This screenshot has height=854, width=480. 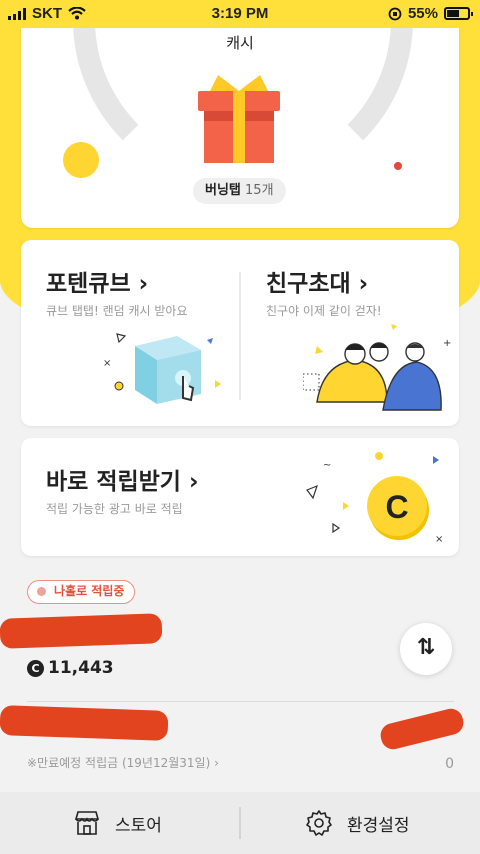 What do you see at coordinates (240, 701) in the screenshot?
I see `section-divider` at bounding box center [240, 701].